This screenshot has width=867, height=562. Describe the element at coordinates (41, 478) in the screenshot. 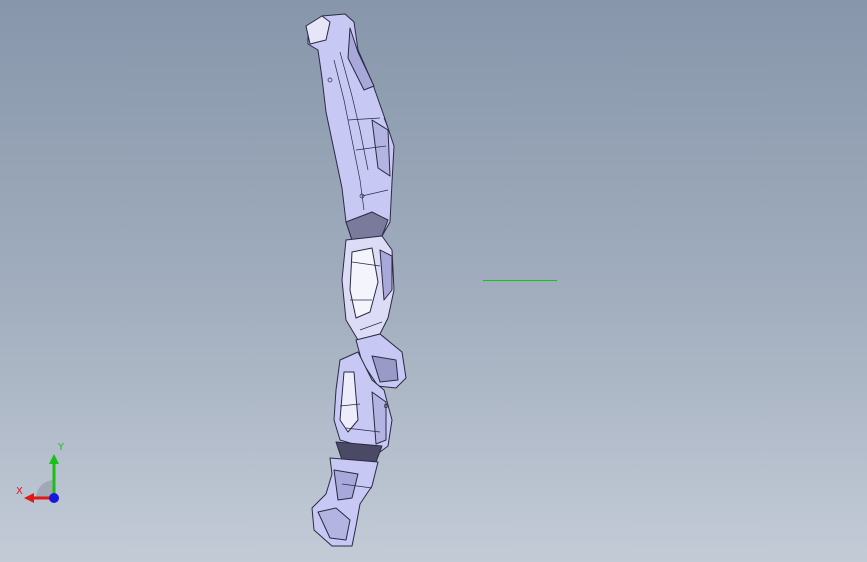

I see `axis-triad-icon` at that location.